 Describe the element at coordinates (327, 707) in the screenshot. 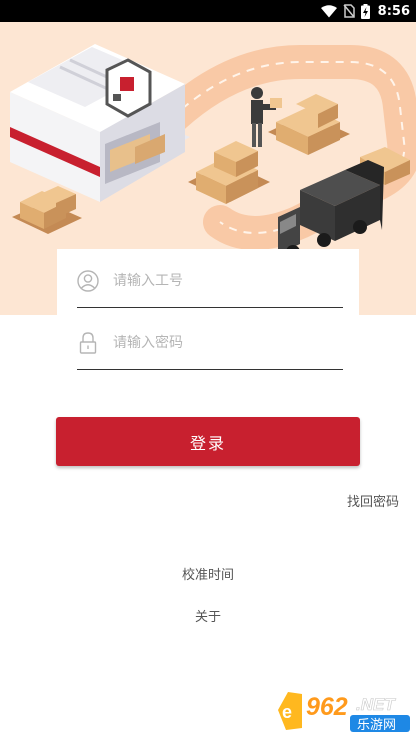

I see `watermark-number: 962` at that location.